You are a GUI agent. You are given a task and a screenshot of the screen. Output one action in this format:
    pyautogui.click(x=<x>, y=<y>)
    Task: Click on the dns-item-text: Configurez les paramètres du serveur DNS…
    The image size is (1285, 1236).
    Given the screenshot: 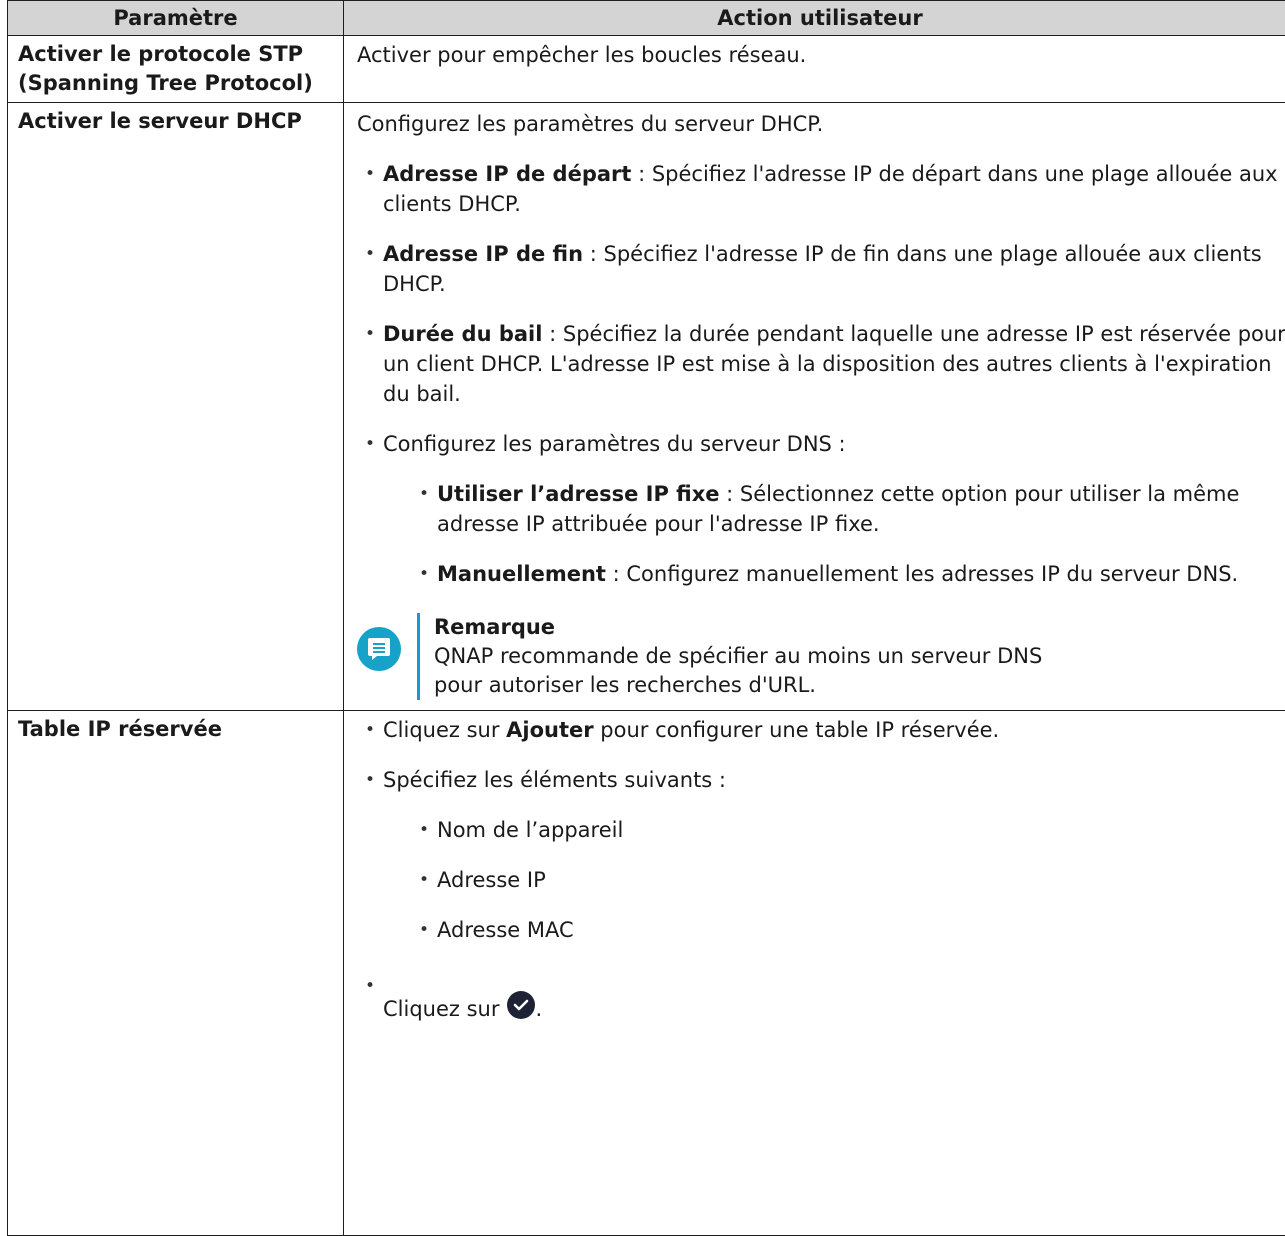 What is the action you would take?
    pyautogui.click(x=614, y=444)
    